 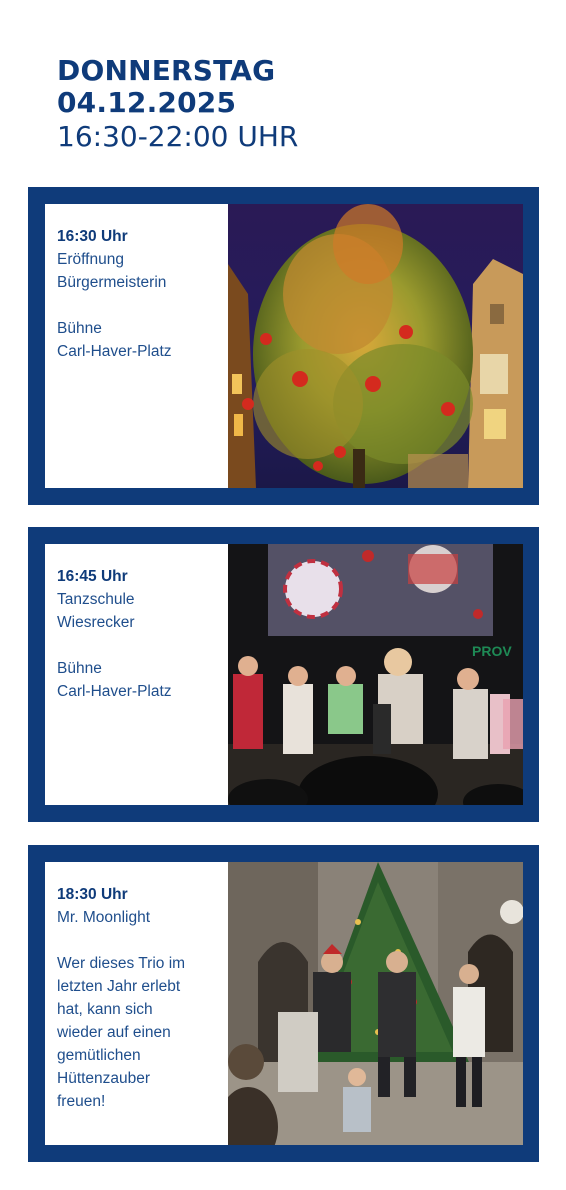 I want to click on event-description-line: Hüttenzauber, so click(x=104, y=1078).